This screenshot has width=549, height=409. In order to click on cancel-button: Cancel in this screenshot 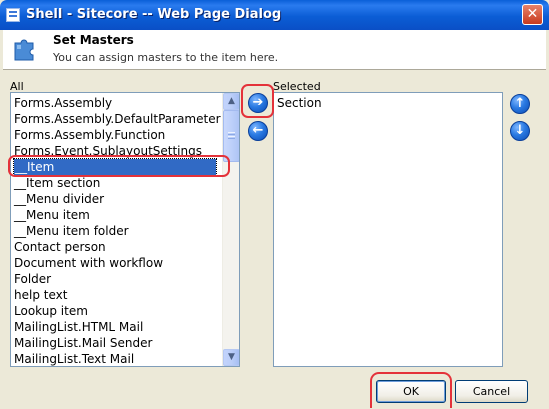, I will do `click(491, 391)`.